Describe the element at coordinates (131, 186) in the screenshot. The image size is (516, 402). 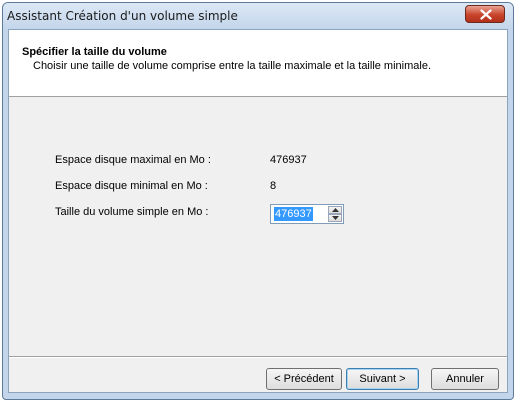
I see `min-space-label: Espace disque minimal en Mo :` at that location.